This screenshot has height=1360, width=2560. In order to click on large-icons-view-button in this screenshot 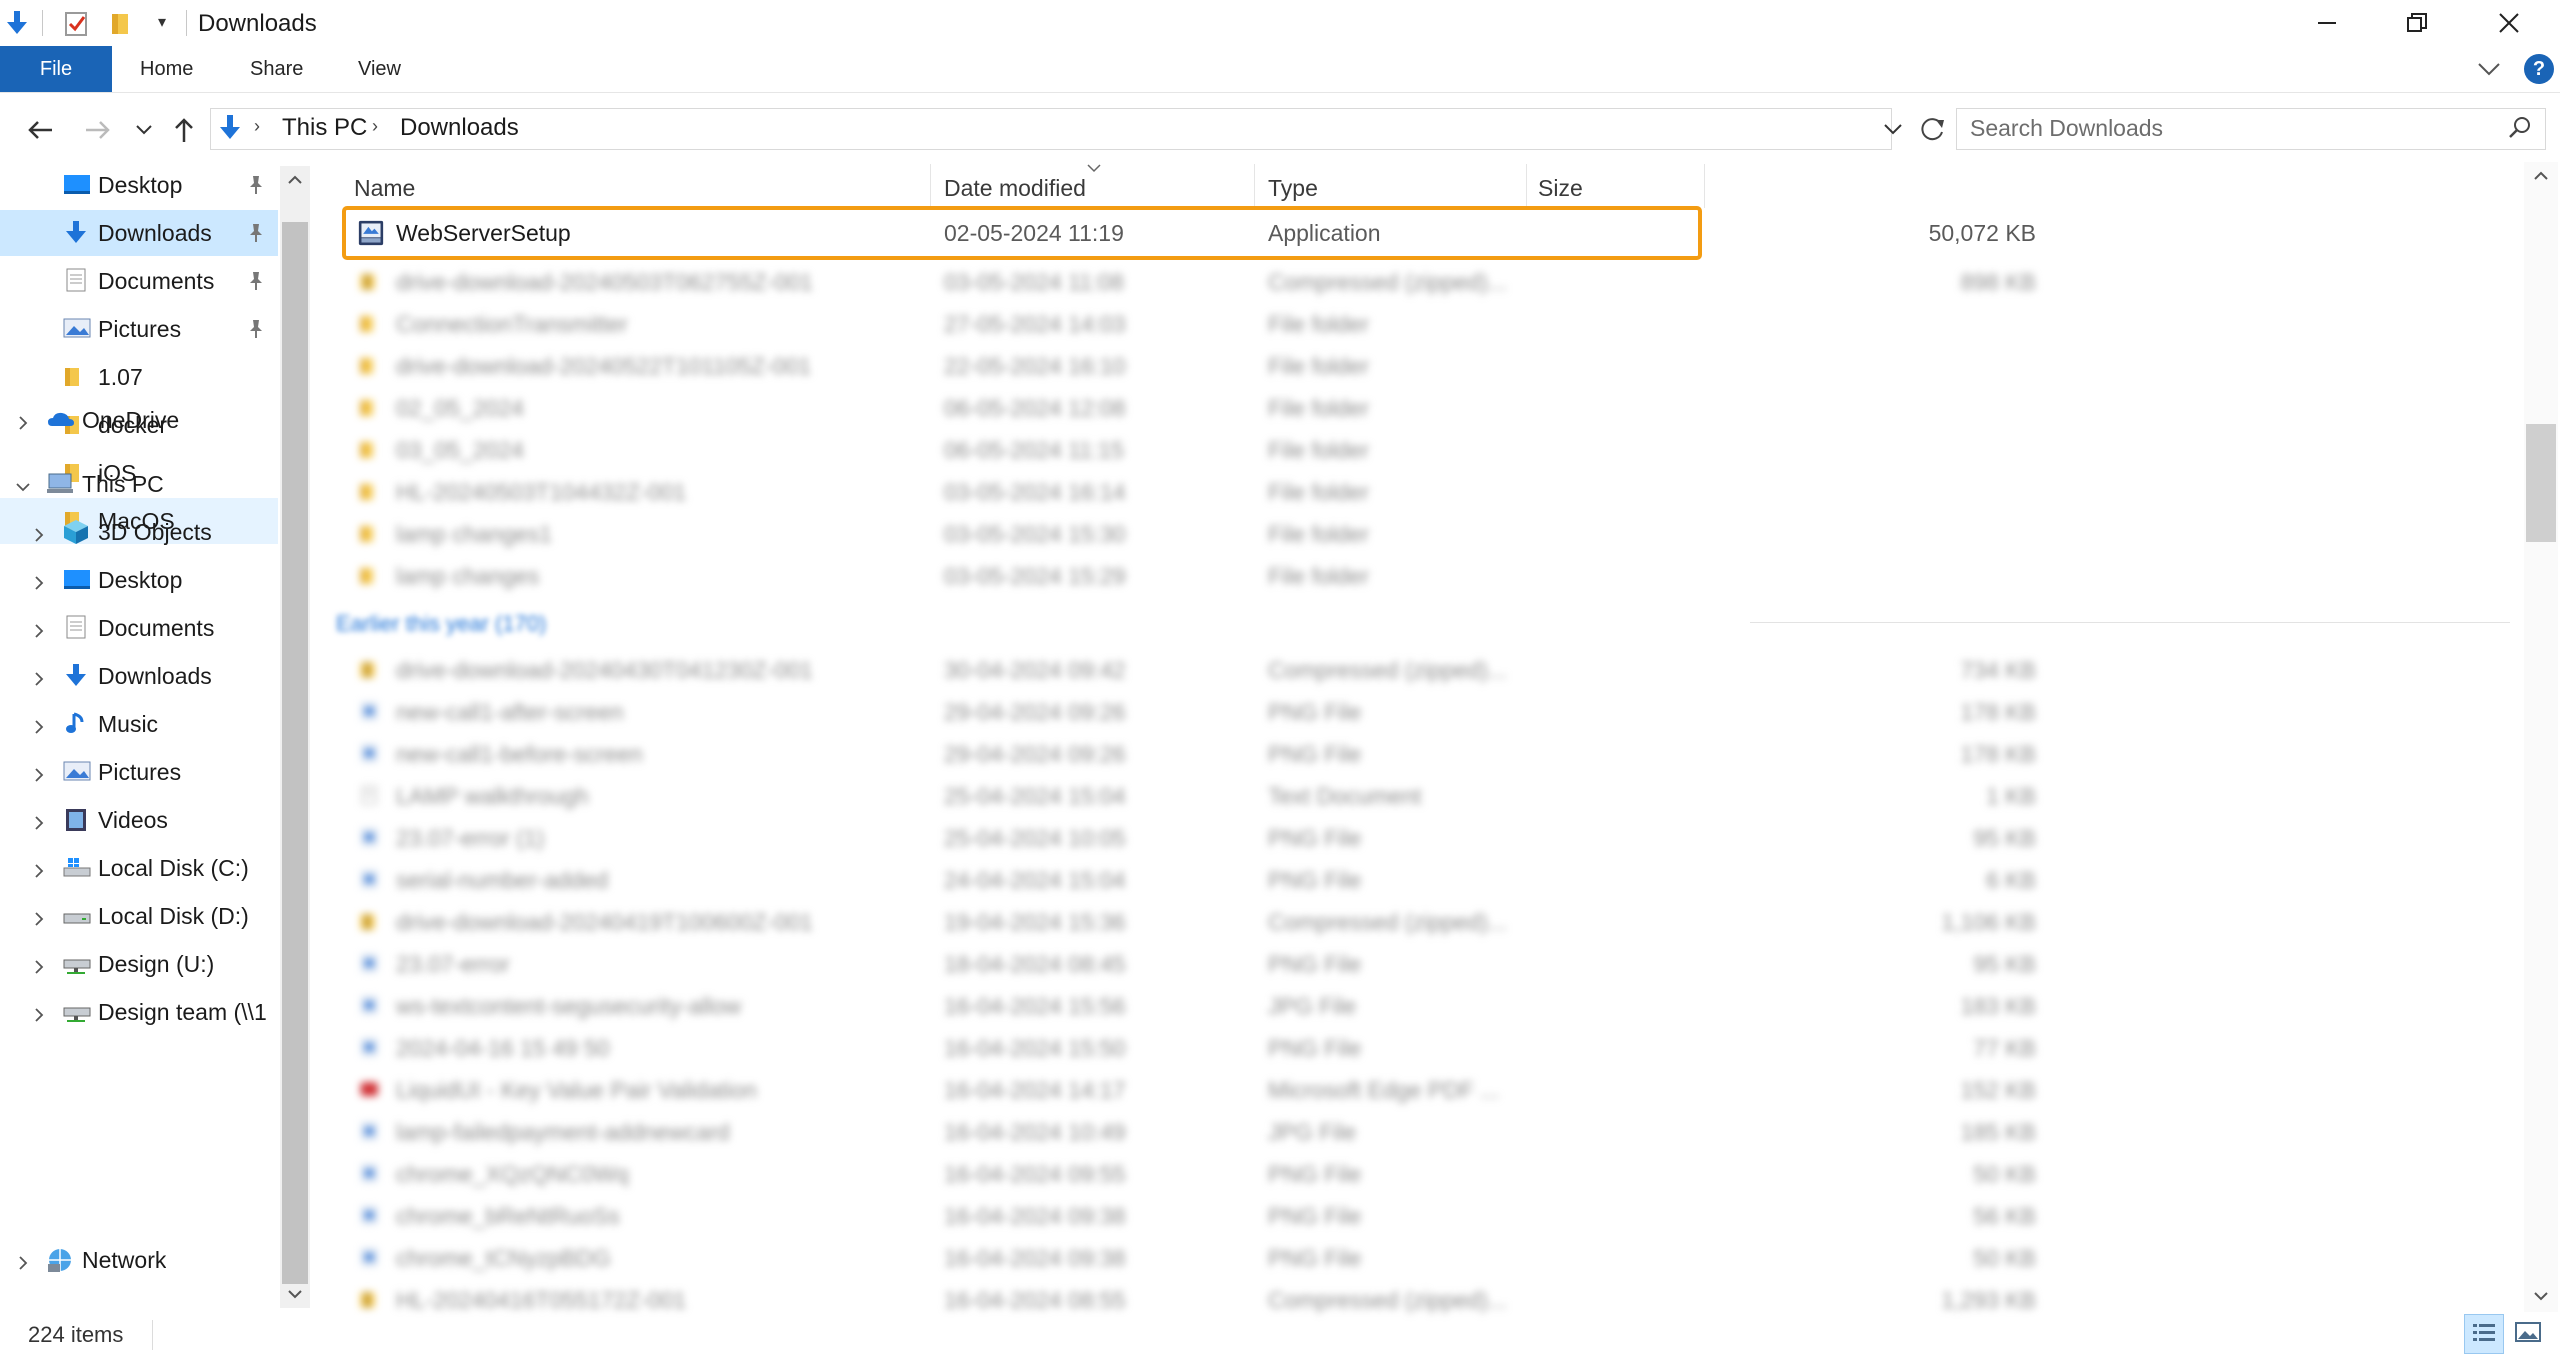, I will do `click(2528, 1334)`.